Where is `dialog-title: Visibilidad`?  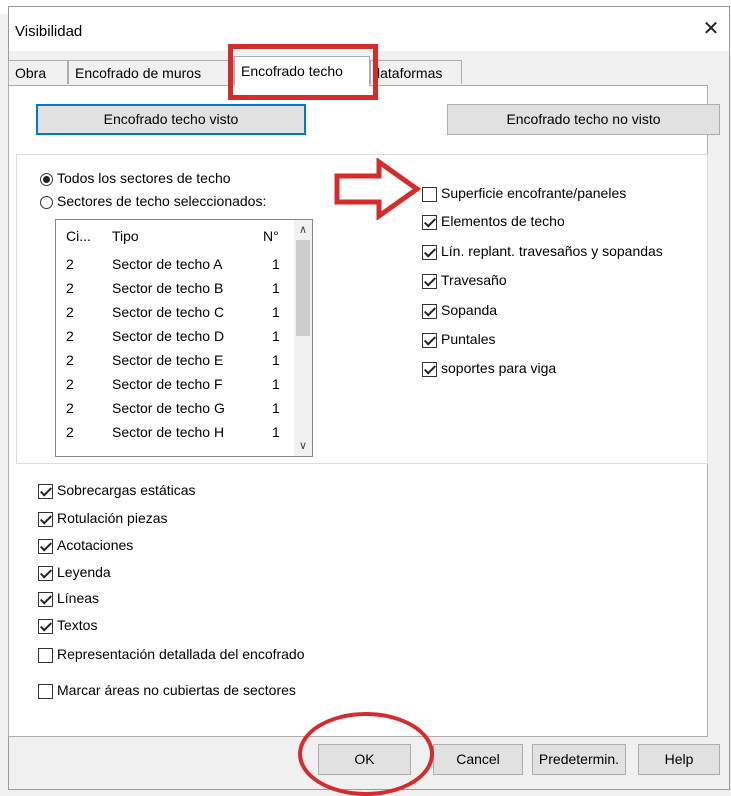
dialog-title: Visibilidad is located at coordinates (49, 31).